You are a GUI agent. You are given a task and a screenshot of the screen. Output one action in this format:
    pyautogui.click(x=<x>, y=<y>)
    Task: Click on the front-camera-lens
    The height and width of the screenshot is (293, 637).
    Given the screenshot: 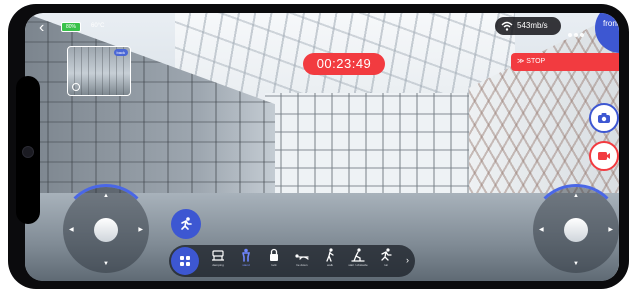 What is the action you would take?
    pyautogui.click(x=28, y=152)
    